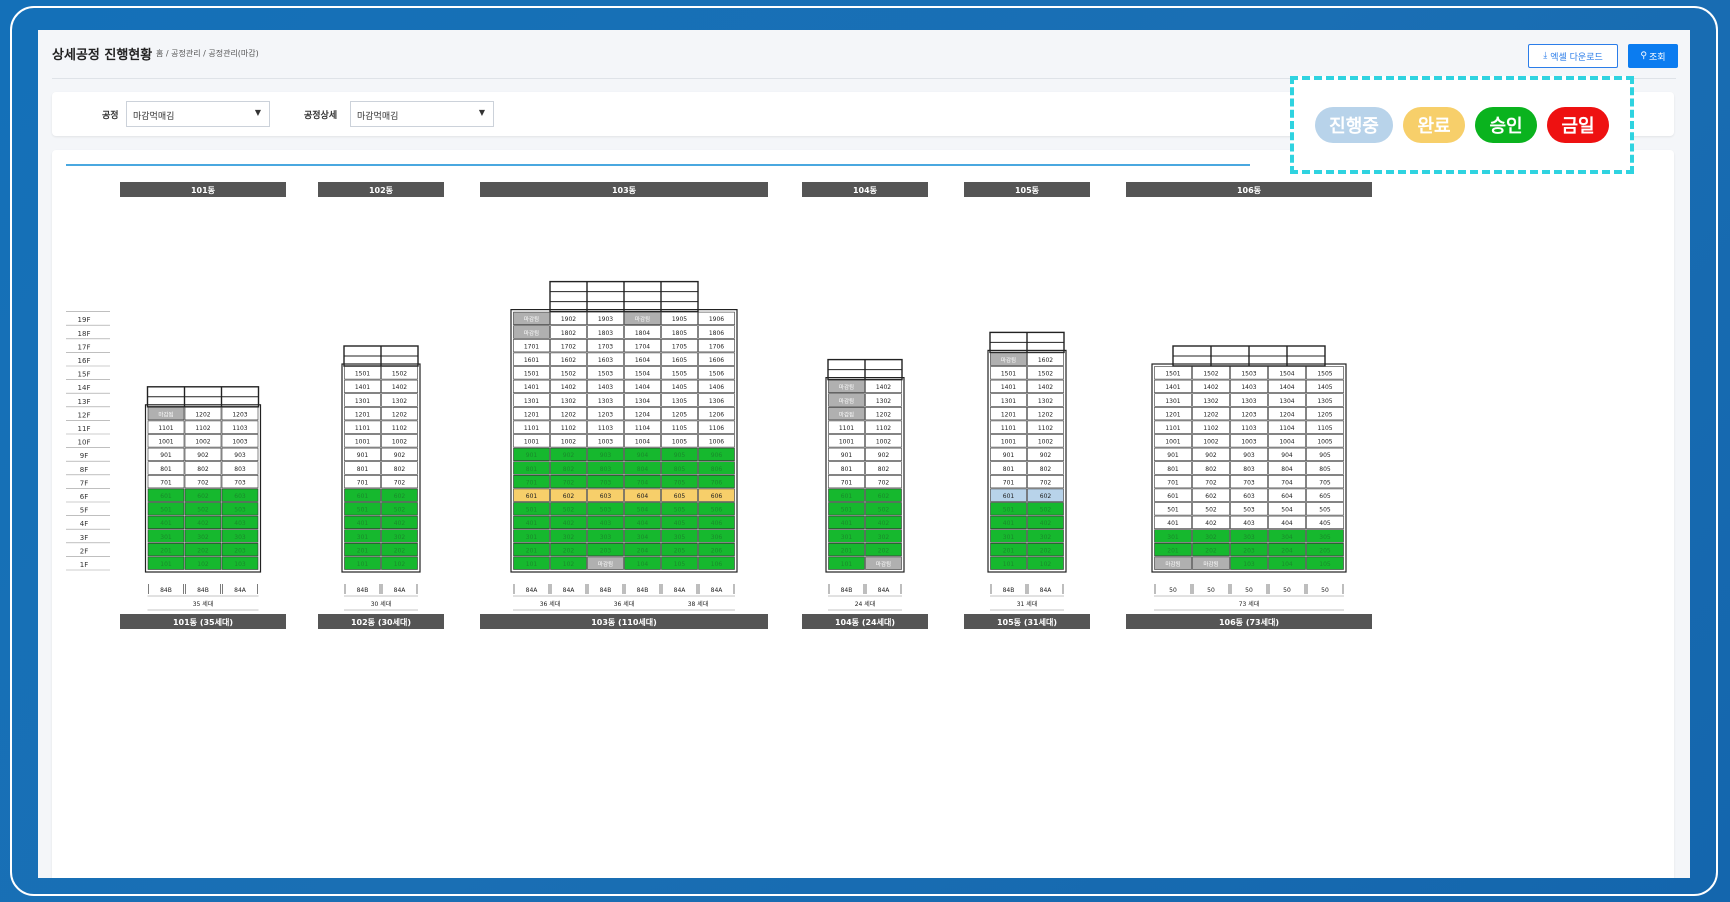  What do you see at coordinates (865, 604) in the screenshot?
I see `unit-total: 24 세대` at bounding box center [865, 604].